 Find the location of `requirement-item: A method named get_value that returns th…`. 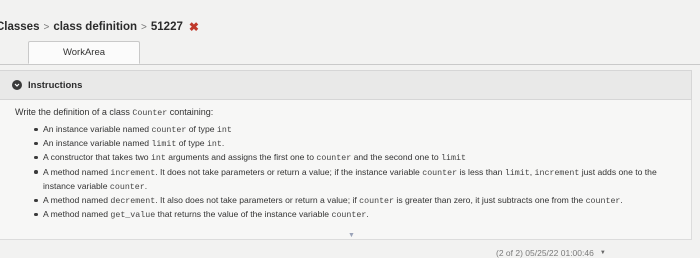

requirement-item: A method named get_value that returns th… is located at coordinates (354, 215).